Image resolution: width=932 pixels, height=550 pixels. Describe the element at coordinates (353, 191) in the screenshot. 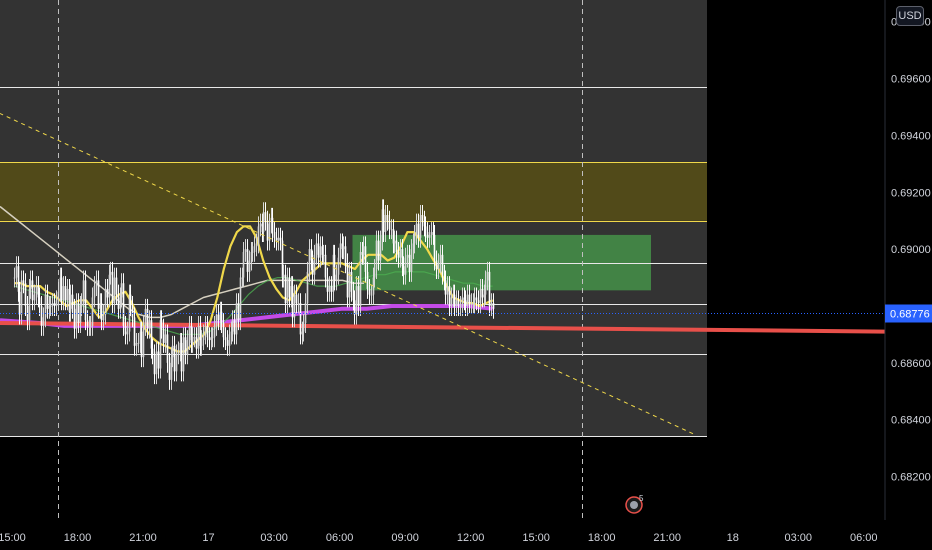

I see `supply-zone` at that location.